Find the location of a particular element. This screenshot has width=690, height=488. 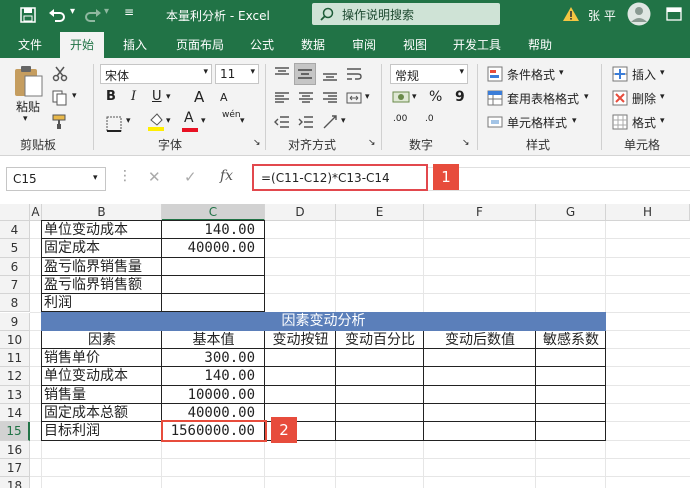

column-header-c: C is located at coordinates (213, 212).